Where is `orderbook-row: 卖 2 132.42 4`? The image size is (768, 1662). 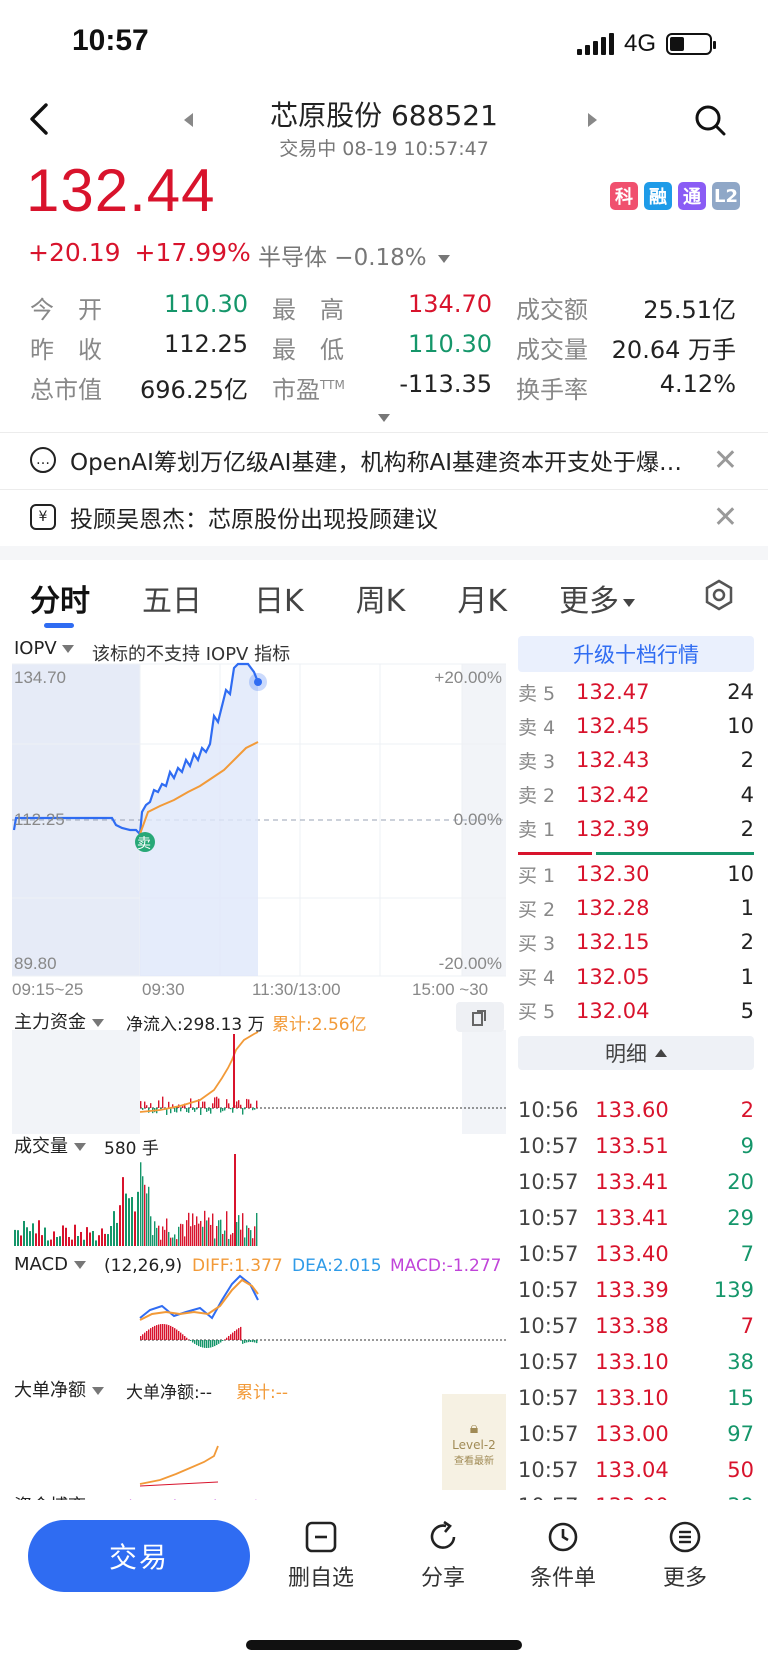 orderbook-row: 卖 2 132.42 4 is located at coordinates (636, 795).